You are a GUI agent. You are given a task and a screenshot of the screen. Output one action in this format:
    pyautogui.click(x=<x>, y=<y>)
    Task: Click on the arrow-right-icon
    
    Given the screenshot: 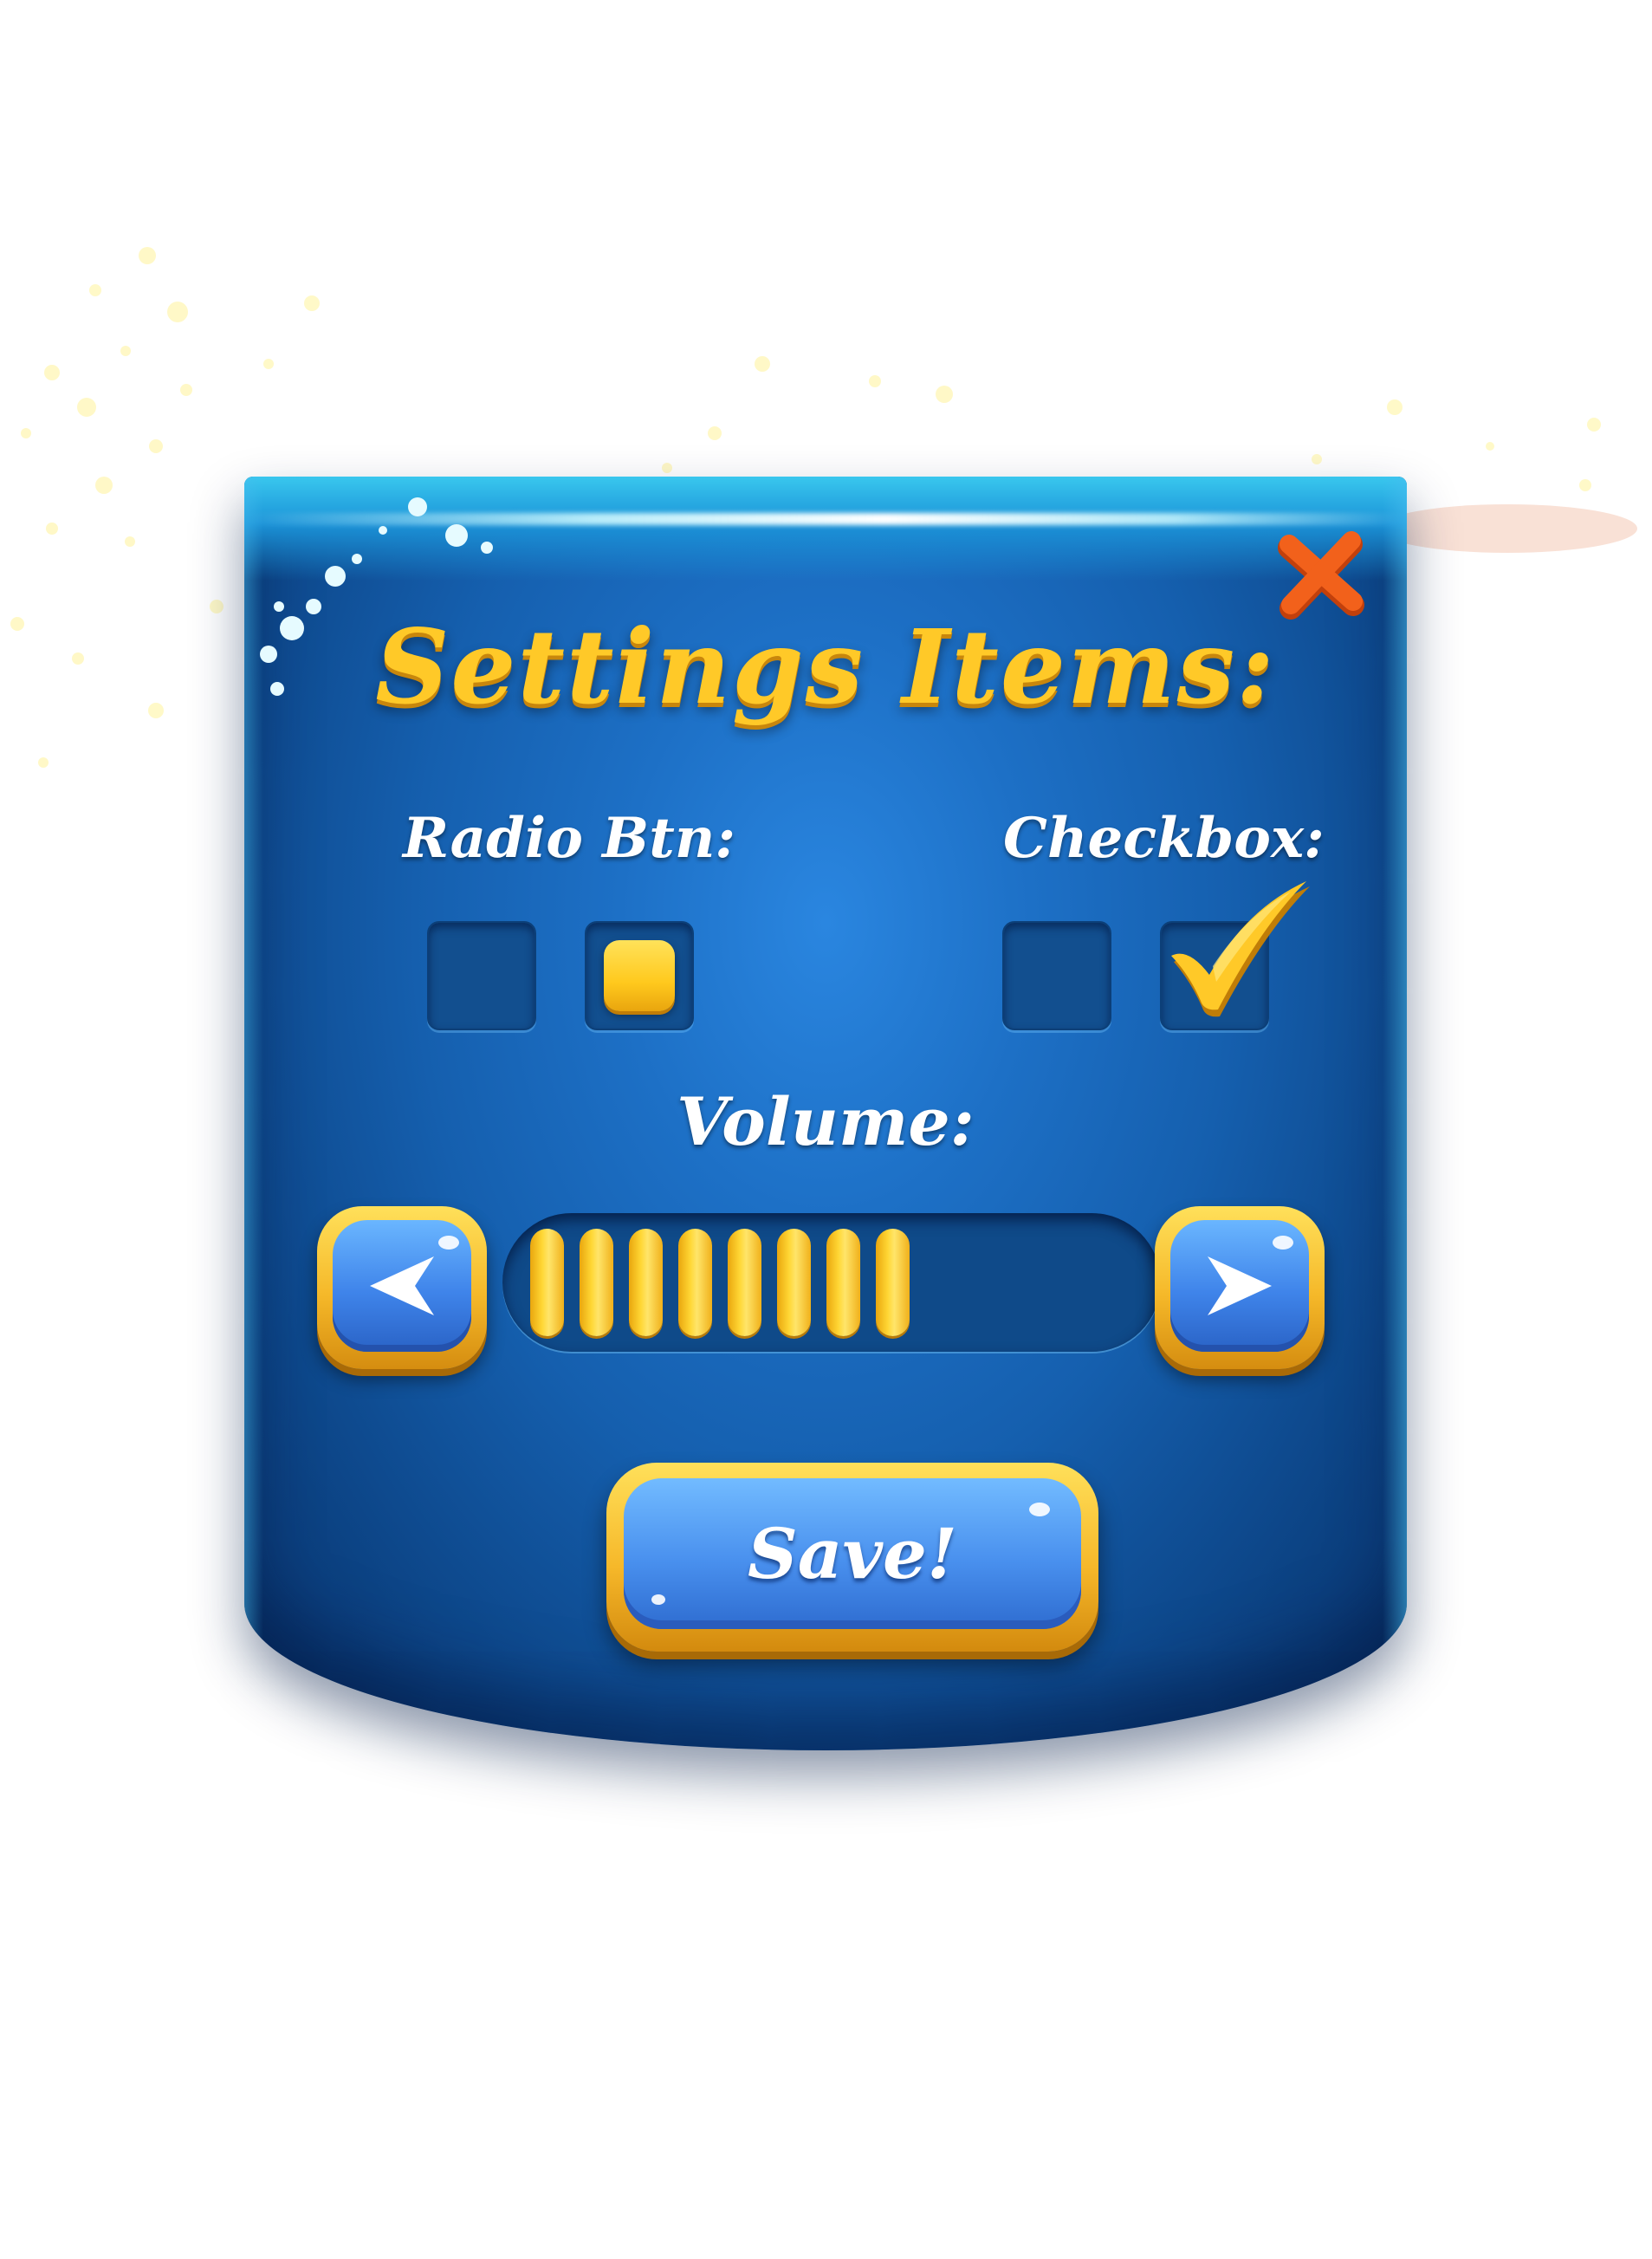 What is the action you would take?
    pyautogui.click(x=1240, y=1285)
    